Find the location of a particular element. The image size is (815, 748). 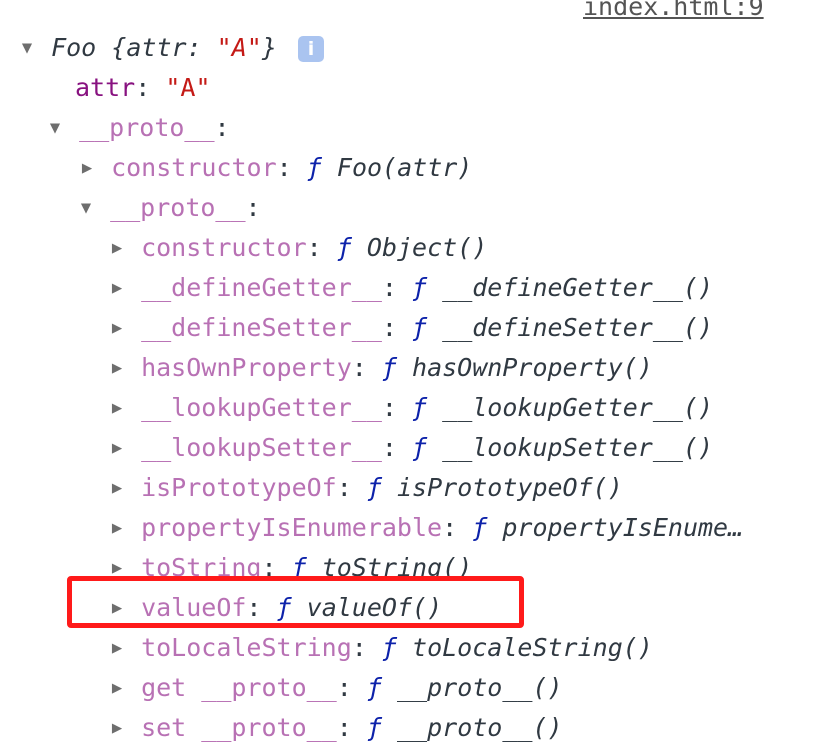

property-key: __lookupSetter__ is located at coordinates (261, 447).